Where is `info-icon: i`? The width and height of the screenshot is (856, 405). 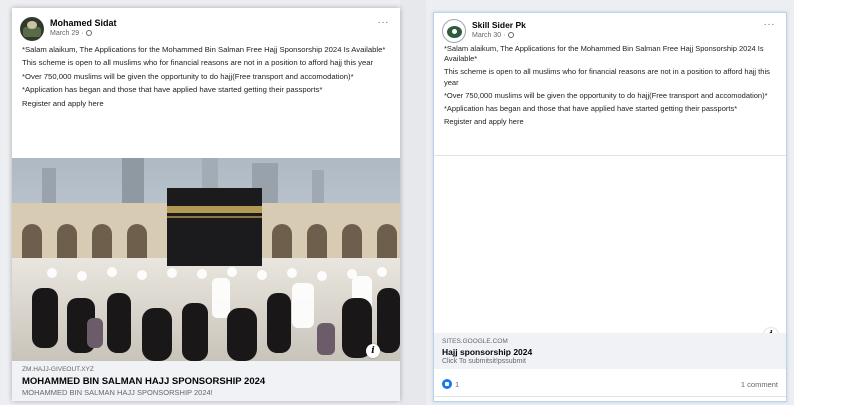 info-icon: i is located at coordinates (373, 351).